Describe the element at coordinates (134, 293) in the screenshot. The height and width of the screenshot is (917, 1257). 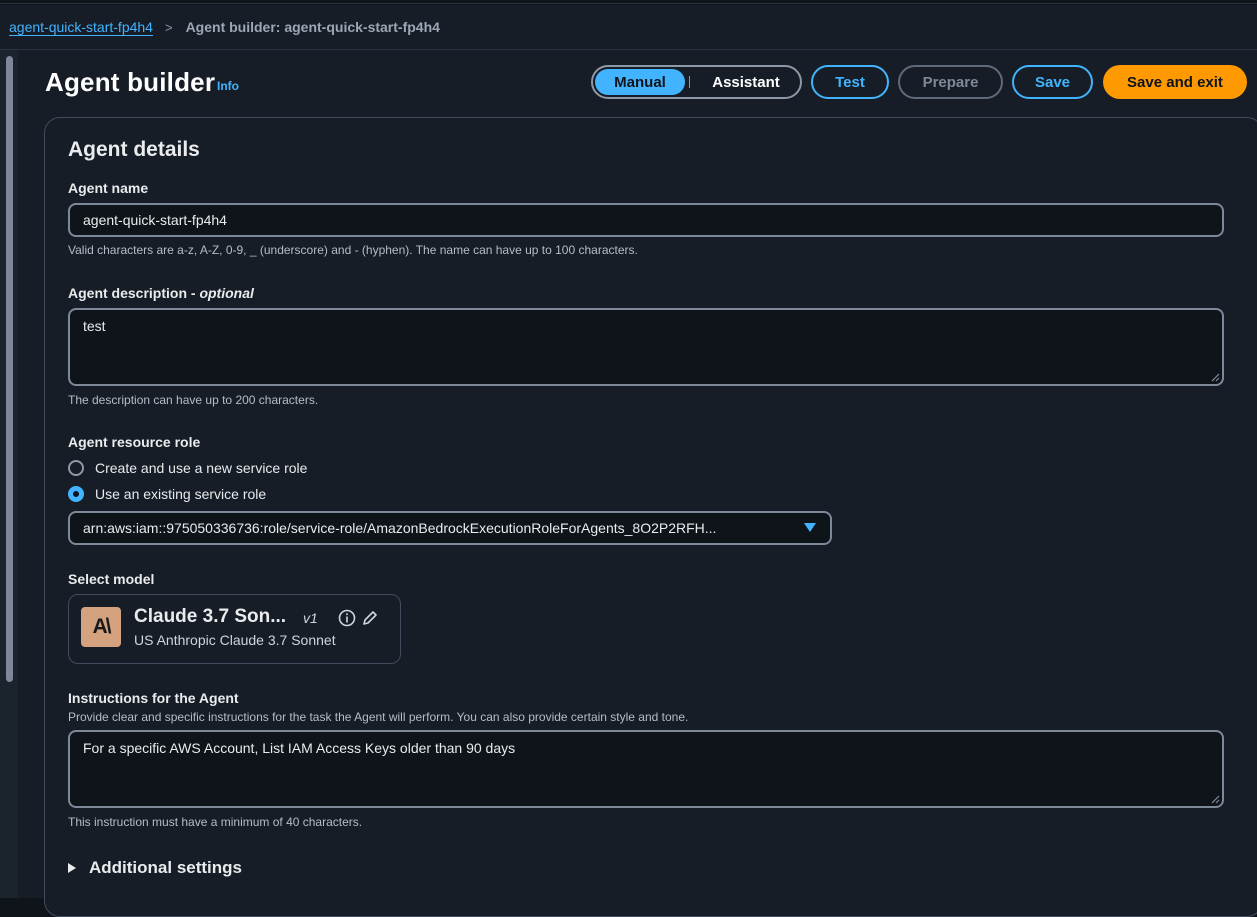
I see `agent-description-label-text: Agent description -` at that location.